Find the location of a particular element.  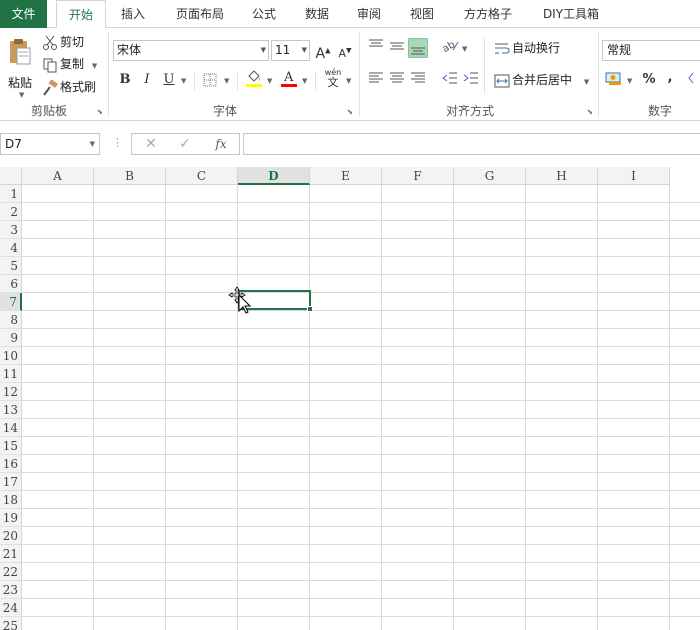

wrap-text-button: 自动换行 is located at coordinates (527, 48).